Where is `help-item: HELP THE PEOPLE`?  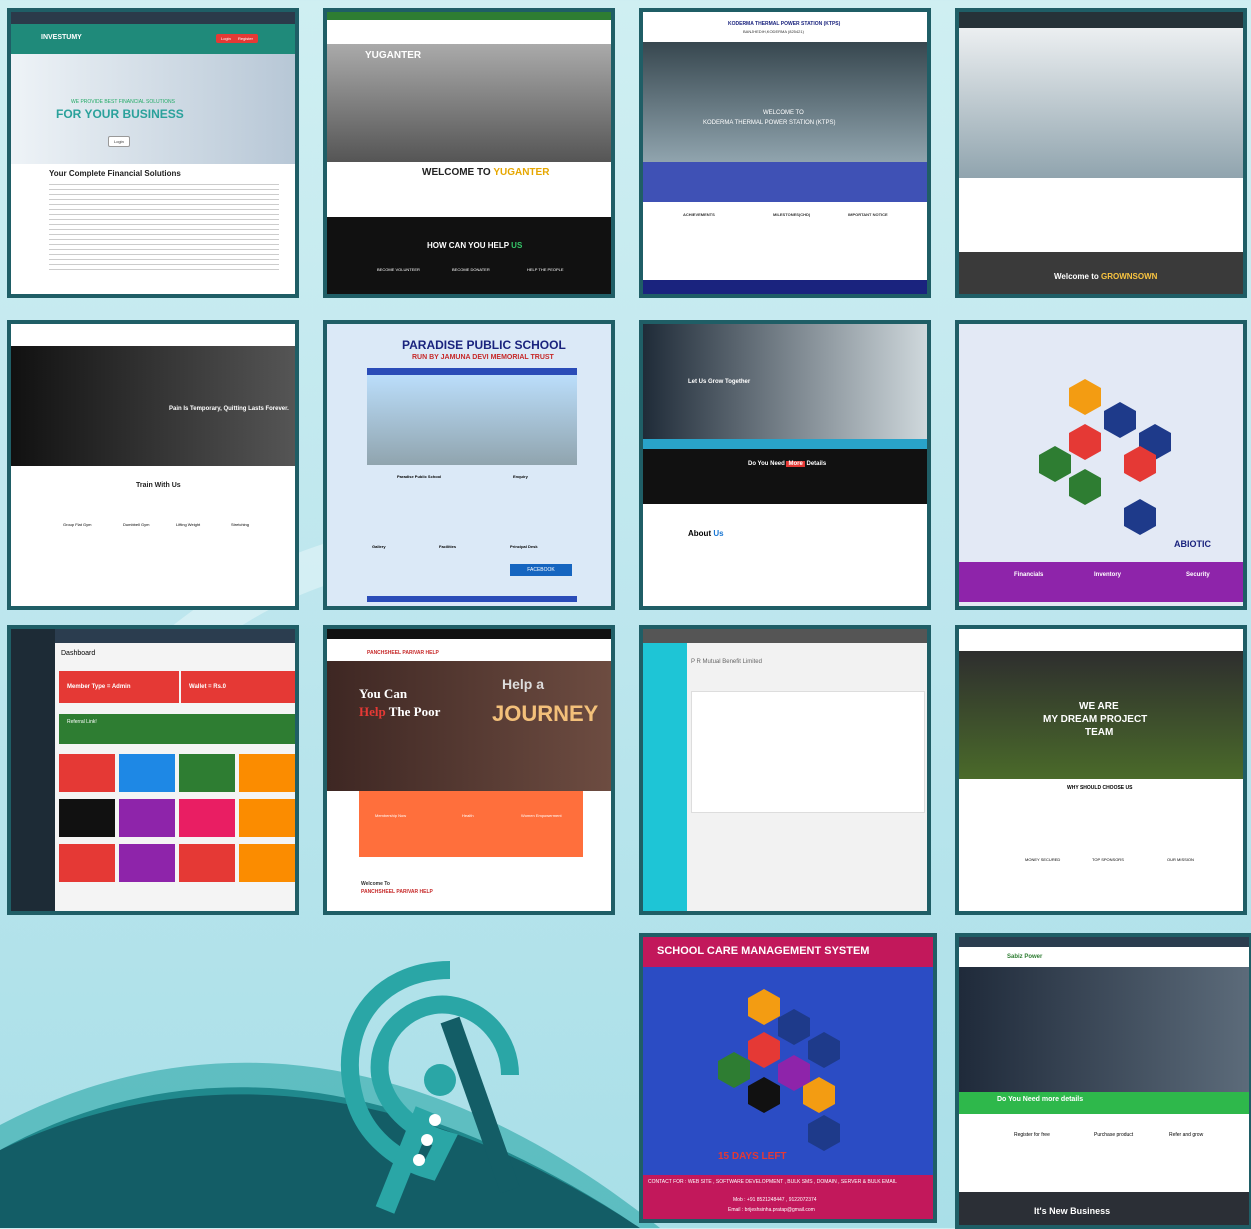 help-item: HELP THE PEOPLE is located at coordinates (545, 269).